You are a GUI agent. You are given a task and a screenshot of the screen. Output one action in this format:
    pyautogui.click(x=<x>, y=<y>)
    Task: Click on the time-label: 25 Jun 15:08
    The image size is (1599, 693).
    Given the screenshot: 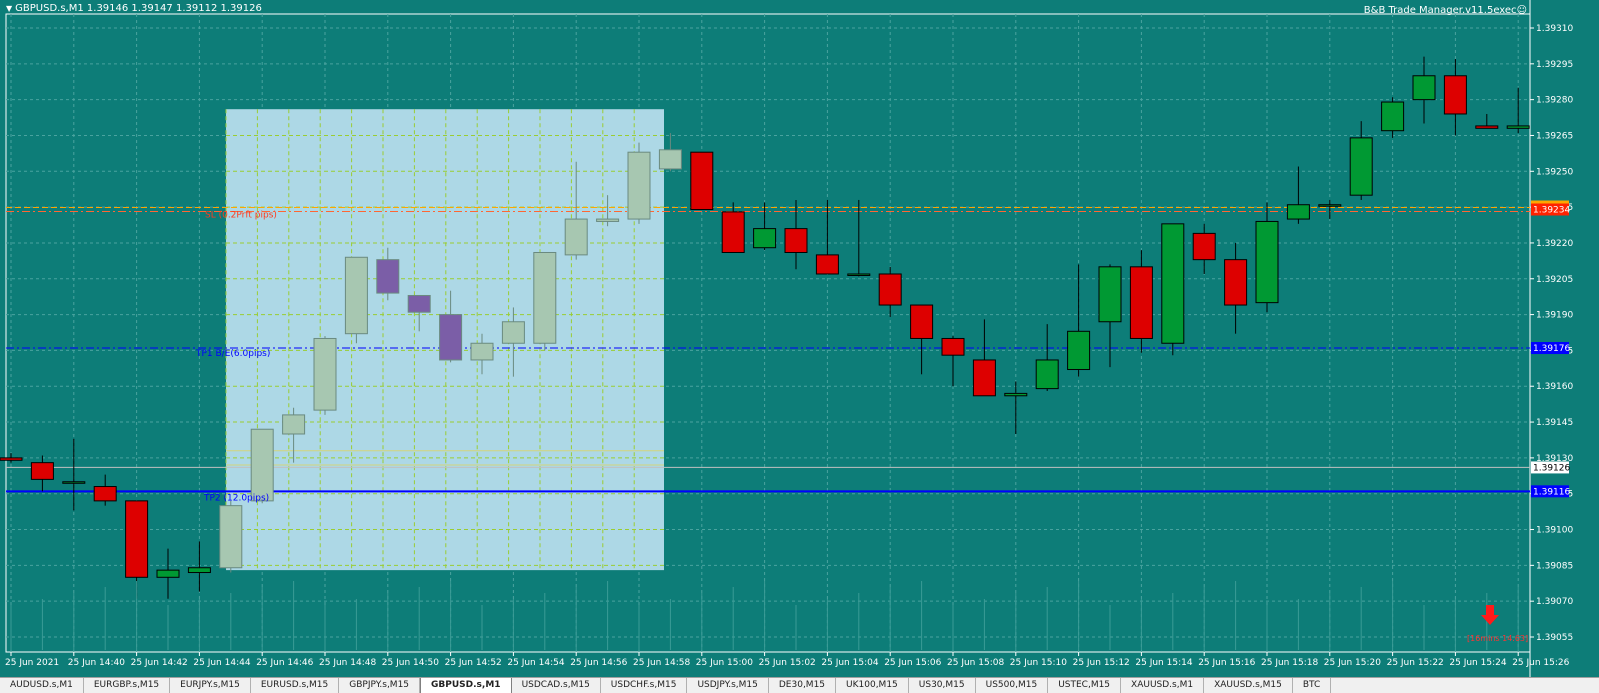 What is the action you would take?
    pyautogui.click(x=975, y=663)
    